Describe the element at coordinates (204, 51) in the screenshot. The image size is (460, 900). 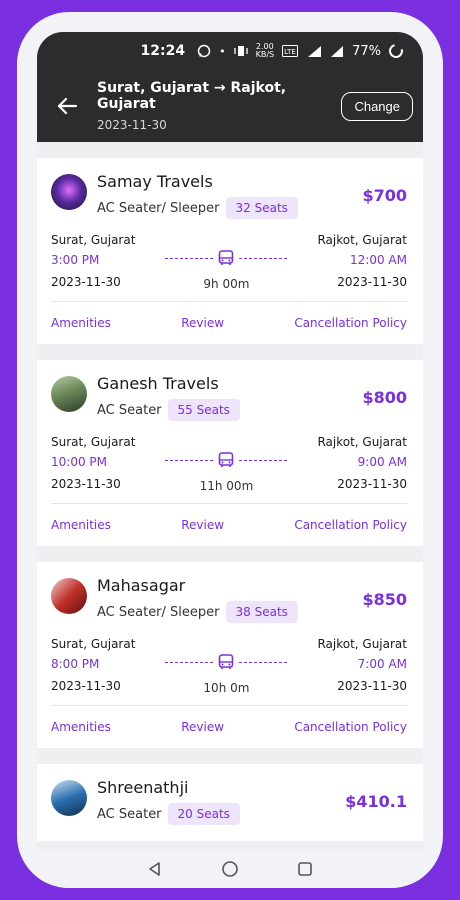
I see `whatsapp-icon` at that location.